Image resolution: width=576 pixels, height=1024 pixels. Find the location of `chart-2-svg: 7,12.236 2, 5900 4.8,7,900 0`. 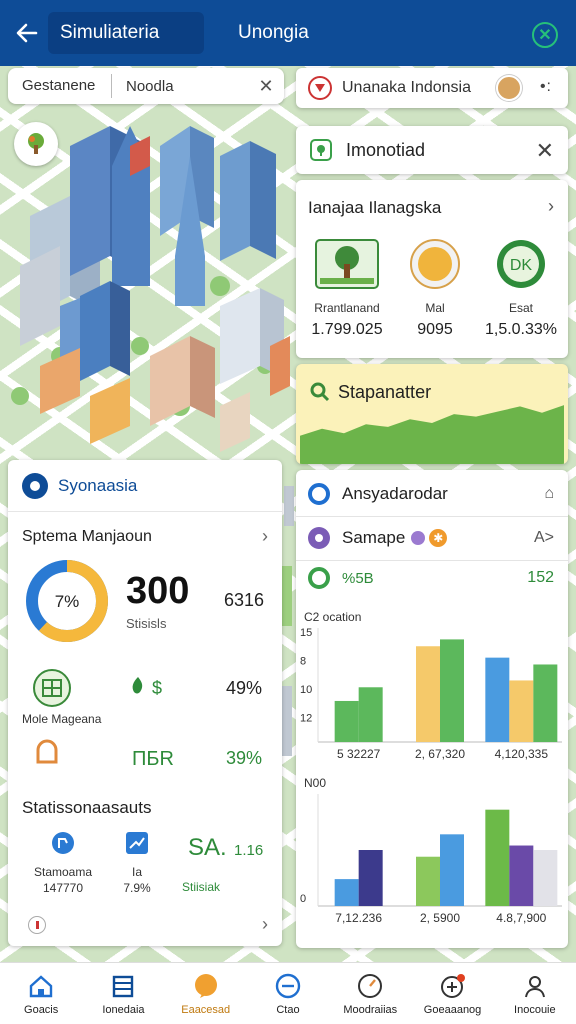

chart-2-svg: 7,12.236 2, 5900 4.8,7,900 0 is located at coordinates (431, 859).